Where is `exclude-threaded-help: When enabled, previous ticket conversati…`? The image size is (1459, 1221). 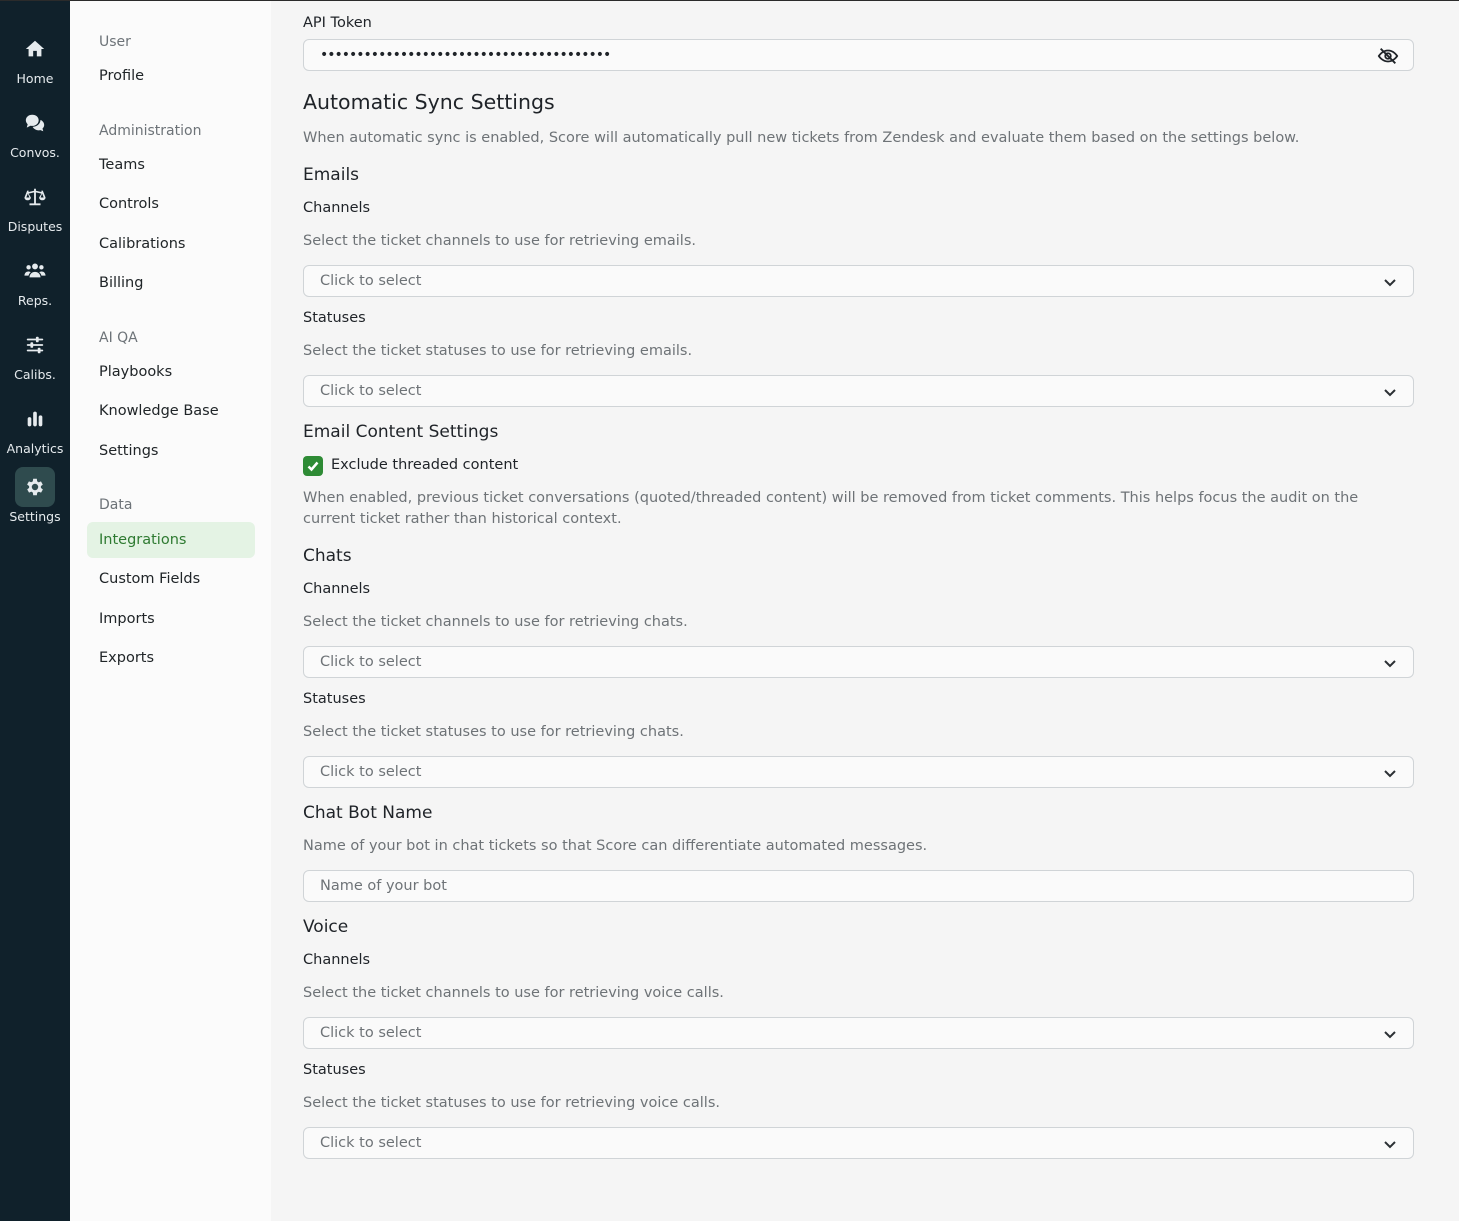 exclude-threaded-help: When enabled, previous ticket conversati… is located at coordinates (831, 508).